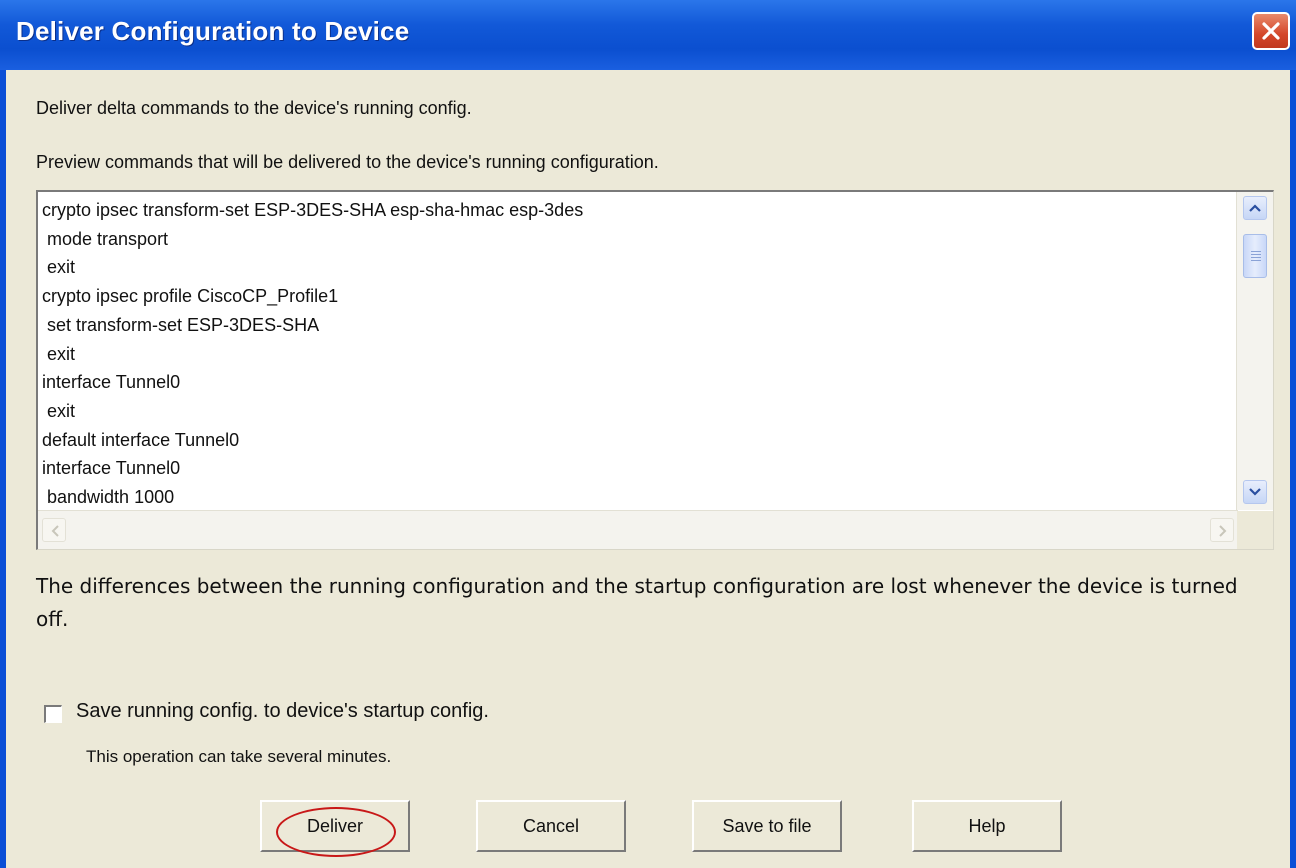 Image resolution: width=1296 pixels, height=868 pixels. I want to click on deliver-highlight-annotation, so click(336, 832).